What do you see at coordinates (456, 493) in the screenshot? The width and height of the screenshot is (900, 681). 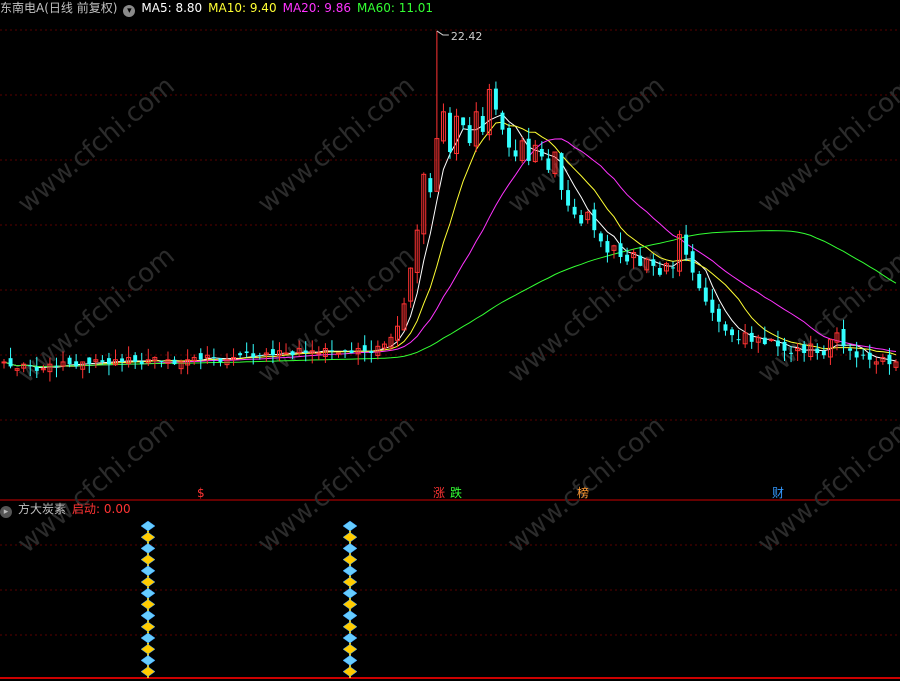 I see `event-marker-limit-down: 跌` at bounding box center [456, 493].